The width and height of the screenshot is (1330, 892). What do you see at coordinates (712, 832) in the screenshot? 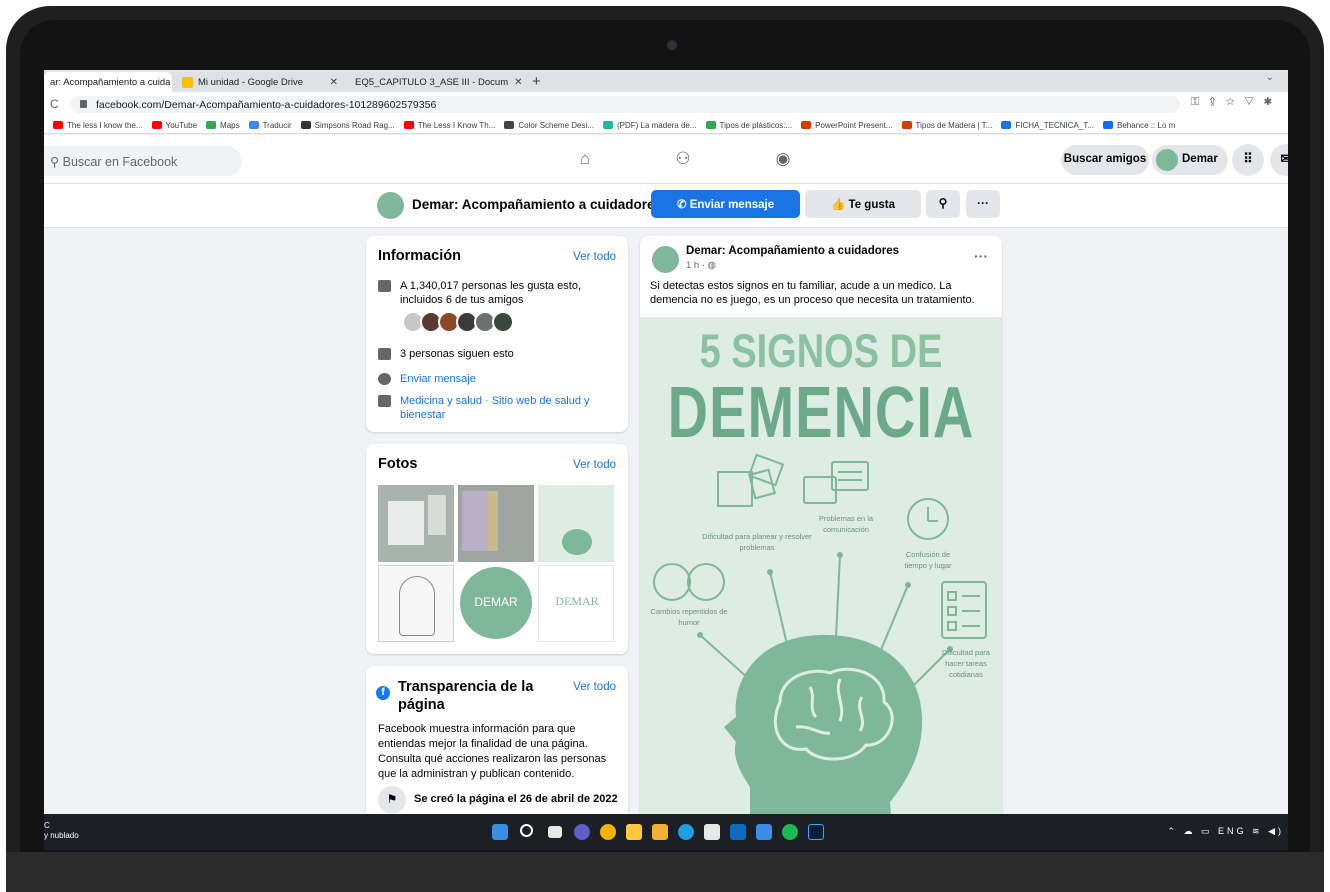
I see `office-icon` at bounding box center [712, 832].